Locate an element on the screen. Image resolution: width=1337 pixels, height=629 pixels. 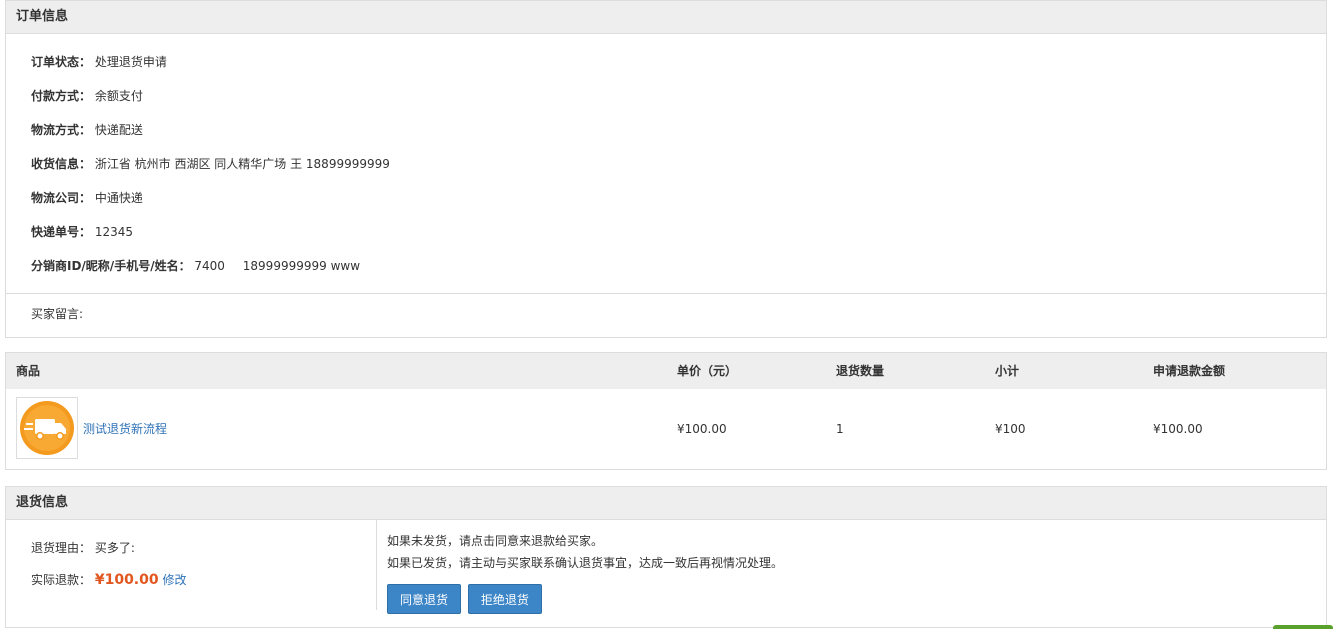
table-row: 测试退货新流程 ¥100.00 1 ¥100 ¥100.00 is located at coordinates (666, 429).